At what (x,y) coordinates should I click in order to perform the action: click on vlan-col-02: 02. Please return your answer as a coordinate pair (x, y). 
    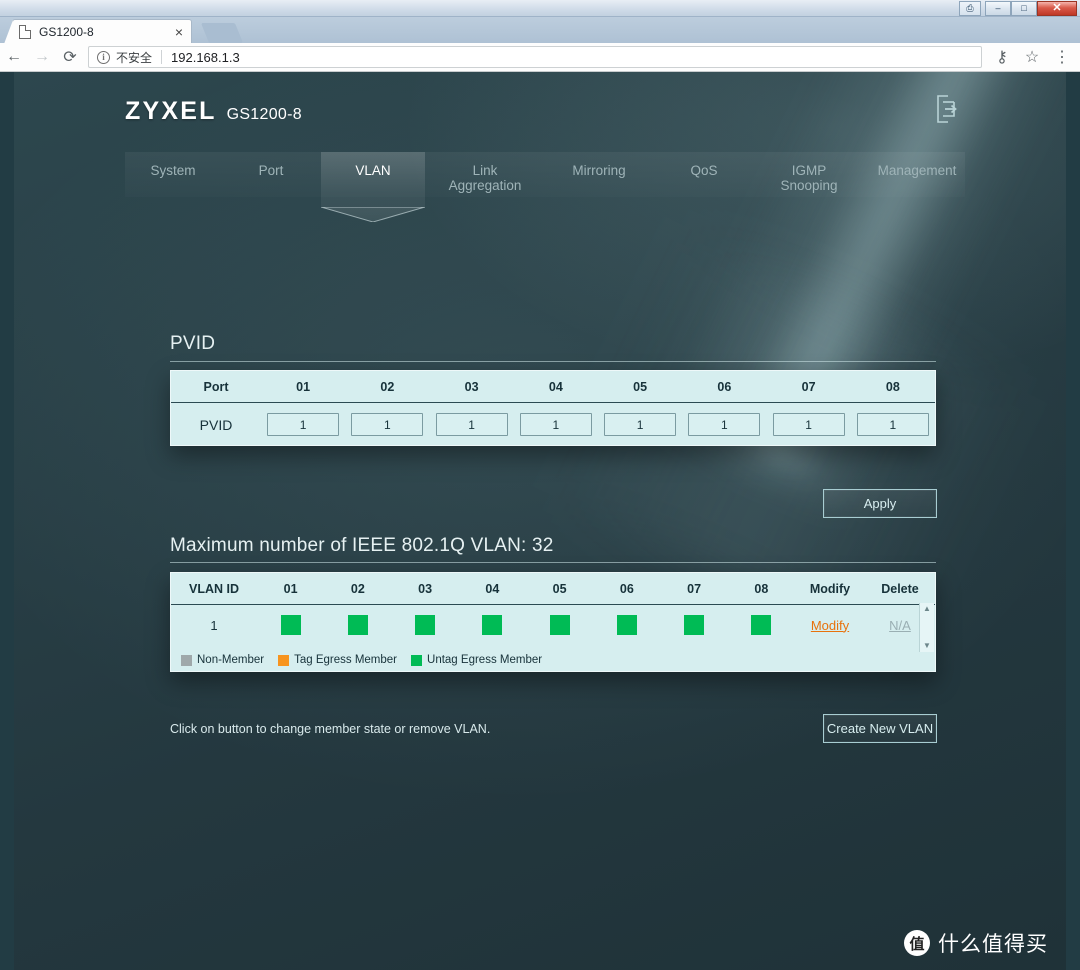
    Looking at the image, I should click on (358, 589).